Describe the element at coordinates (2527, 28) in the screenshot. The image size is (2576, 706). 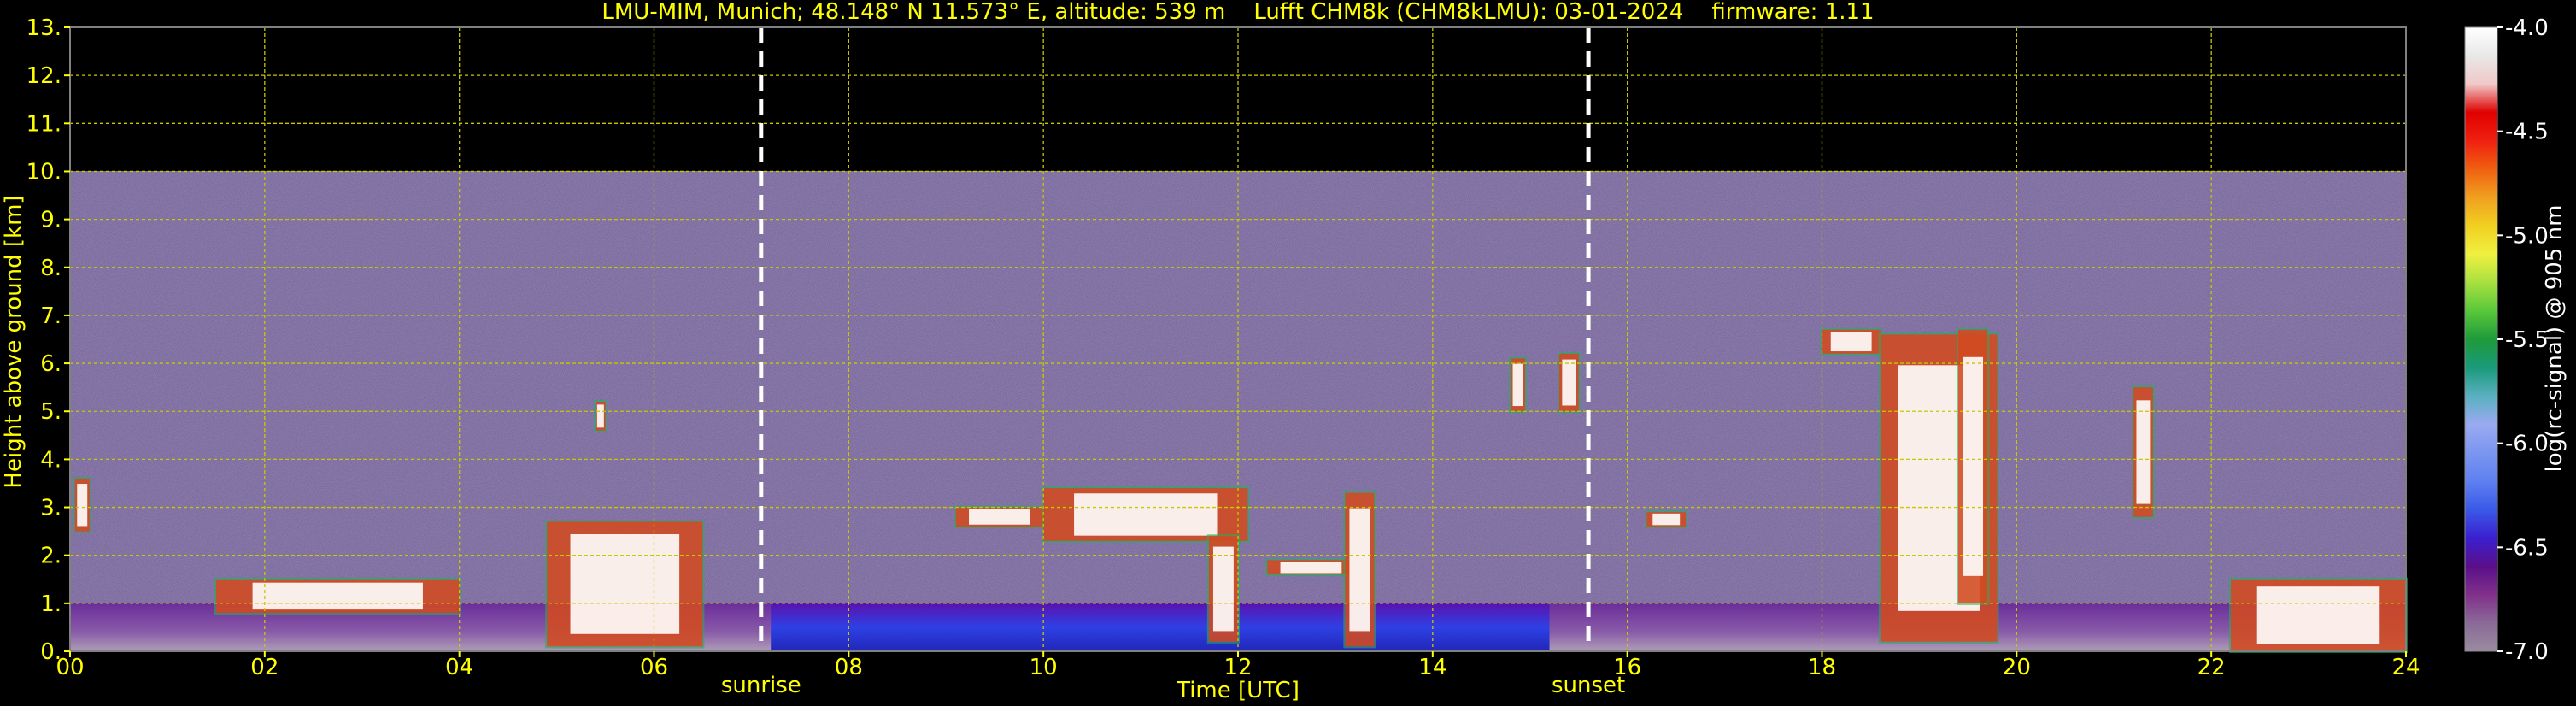
I see `colorbar-tick-label: -4.0` at that location.